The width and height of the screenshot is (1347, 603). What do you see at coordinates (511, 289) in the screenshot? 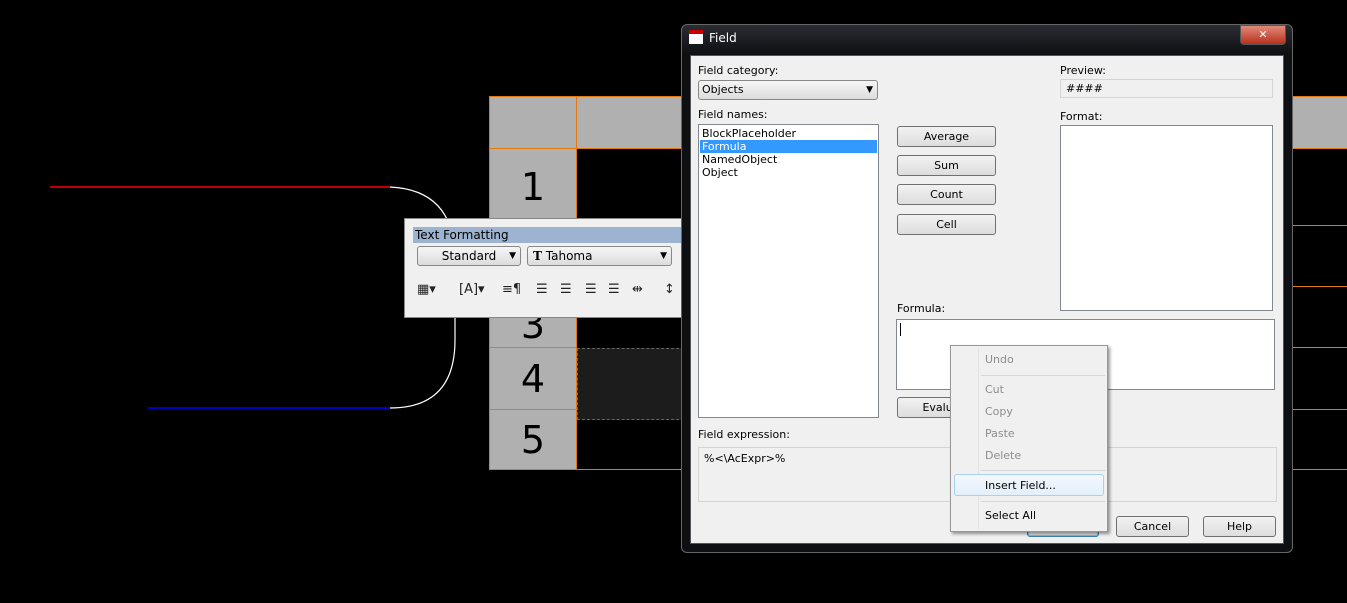
I see `paragraph-icon: ≡¶` at bounding box center [511, 289].